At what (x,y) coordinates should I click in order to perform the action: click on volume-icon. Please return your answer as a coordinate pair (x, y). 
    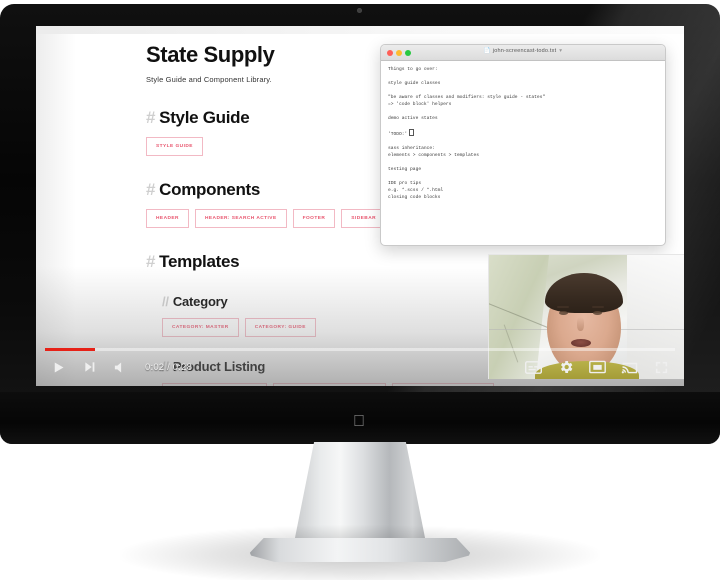
    Looking at the image, I should click on (120, 367).